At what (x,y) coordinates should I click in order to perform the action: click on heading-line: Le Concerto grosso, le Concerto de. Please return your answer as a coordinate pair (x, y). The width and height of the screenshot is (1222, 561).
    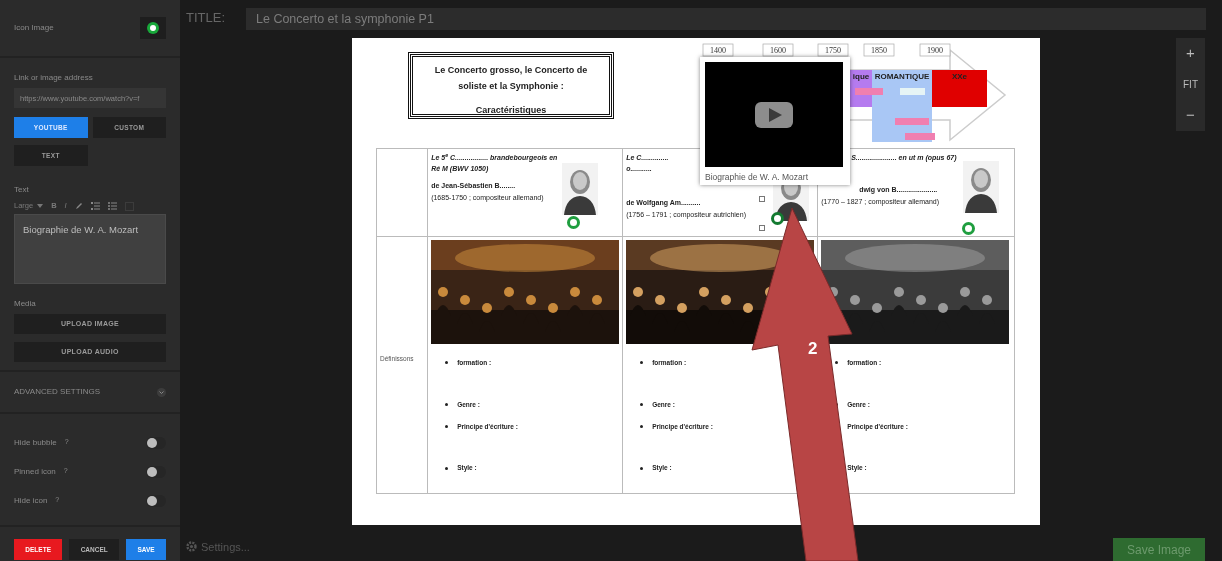
    Looking at the image, I should click on (511, 70).